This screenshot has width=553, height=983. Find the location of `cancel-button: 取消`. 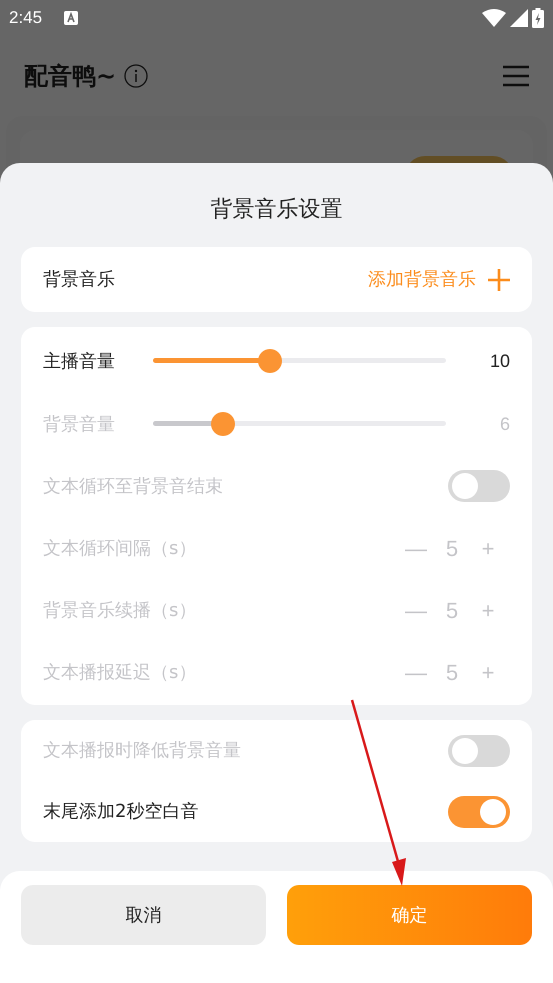

cancel-button: 取消 is located at coordinates (143, 915).